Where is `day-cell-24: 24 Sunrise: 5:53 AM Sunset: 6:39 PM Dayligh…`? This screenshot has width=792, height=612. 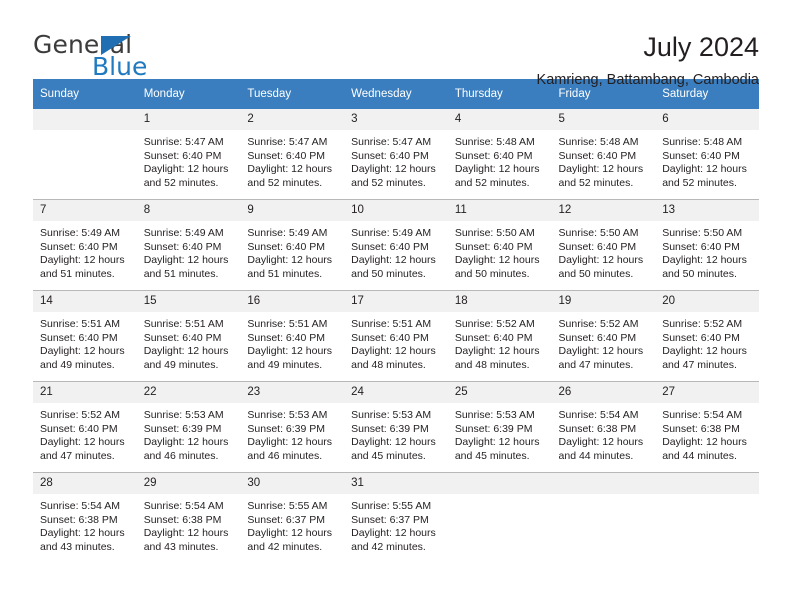 day-cell-24: 24 Sunrise: 5:53 AM Sunset: 6:39 PM Dayligh… is located at coordinates (396, 427).